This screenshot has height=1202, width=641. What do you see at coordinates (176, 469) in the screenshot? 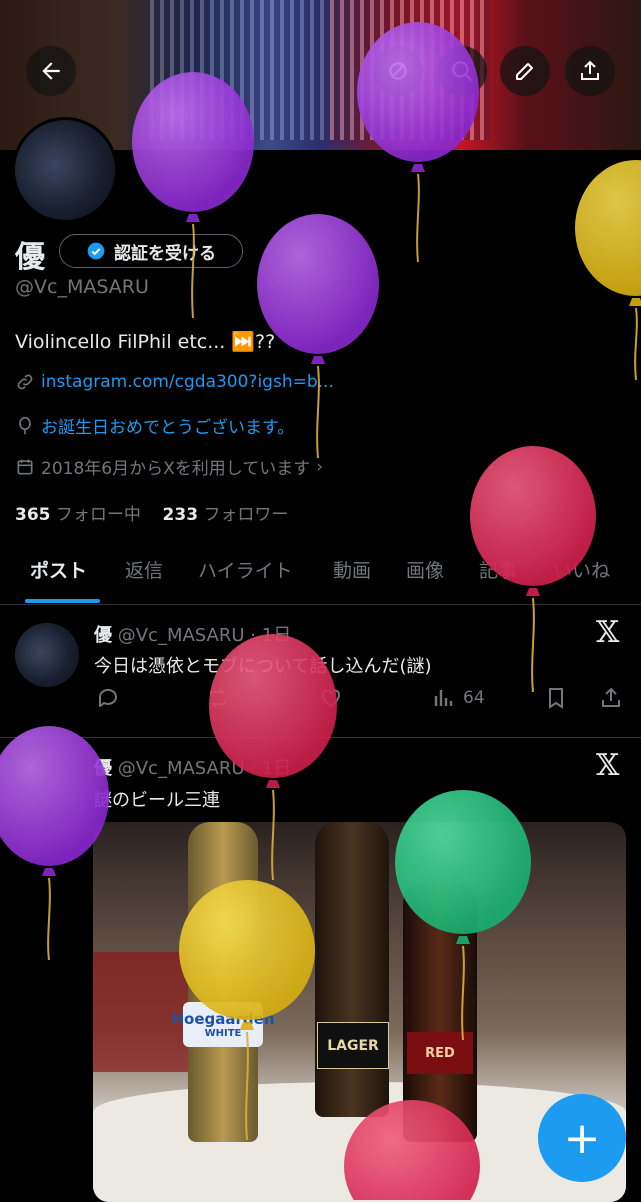
I see `joined-date: 2018年6月からXを利用しています` at bounding box center [176, 469].